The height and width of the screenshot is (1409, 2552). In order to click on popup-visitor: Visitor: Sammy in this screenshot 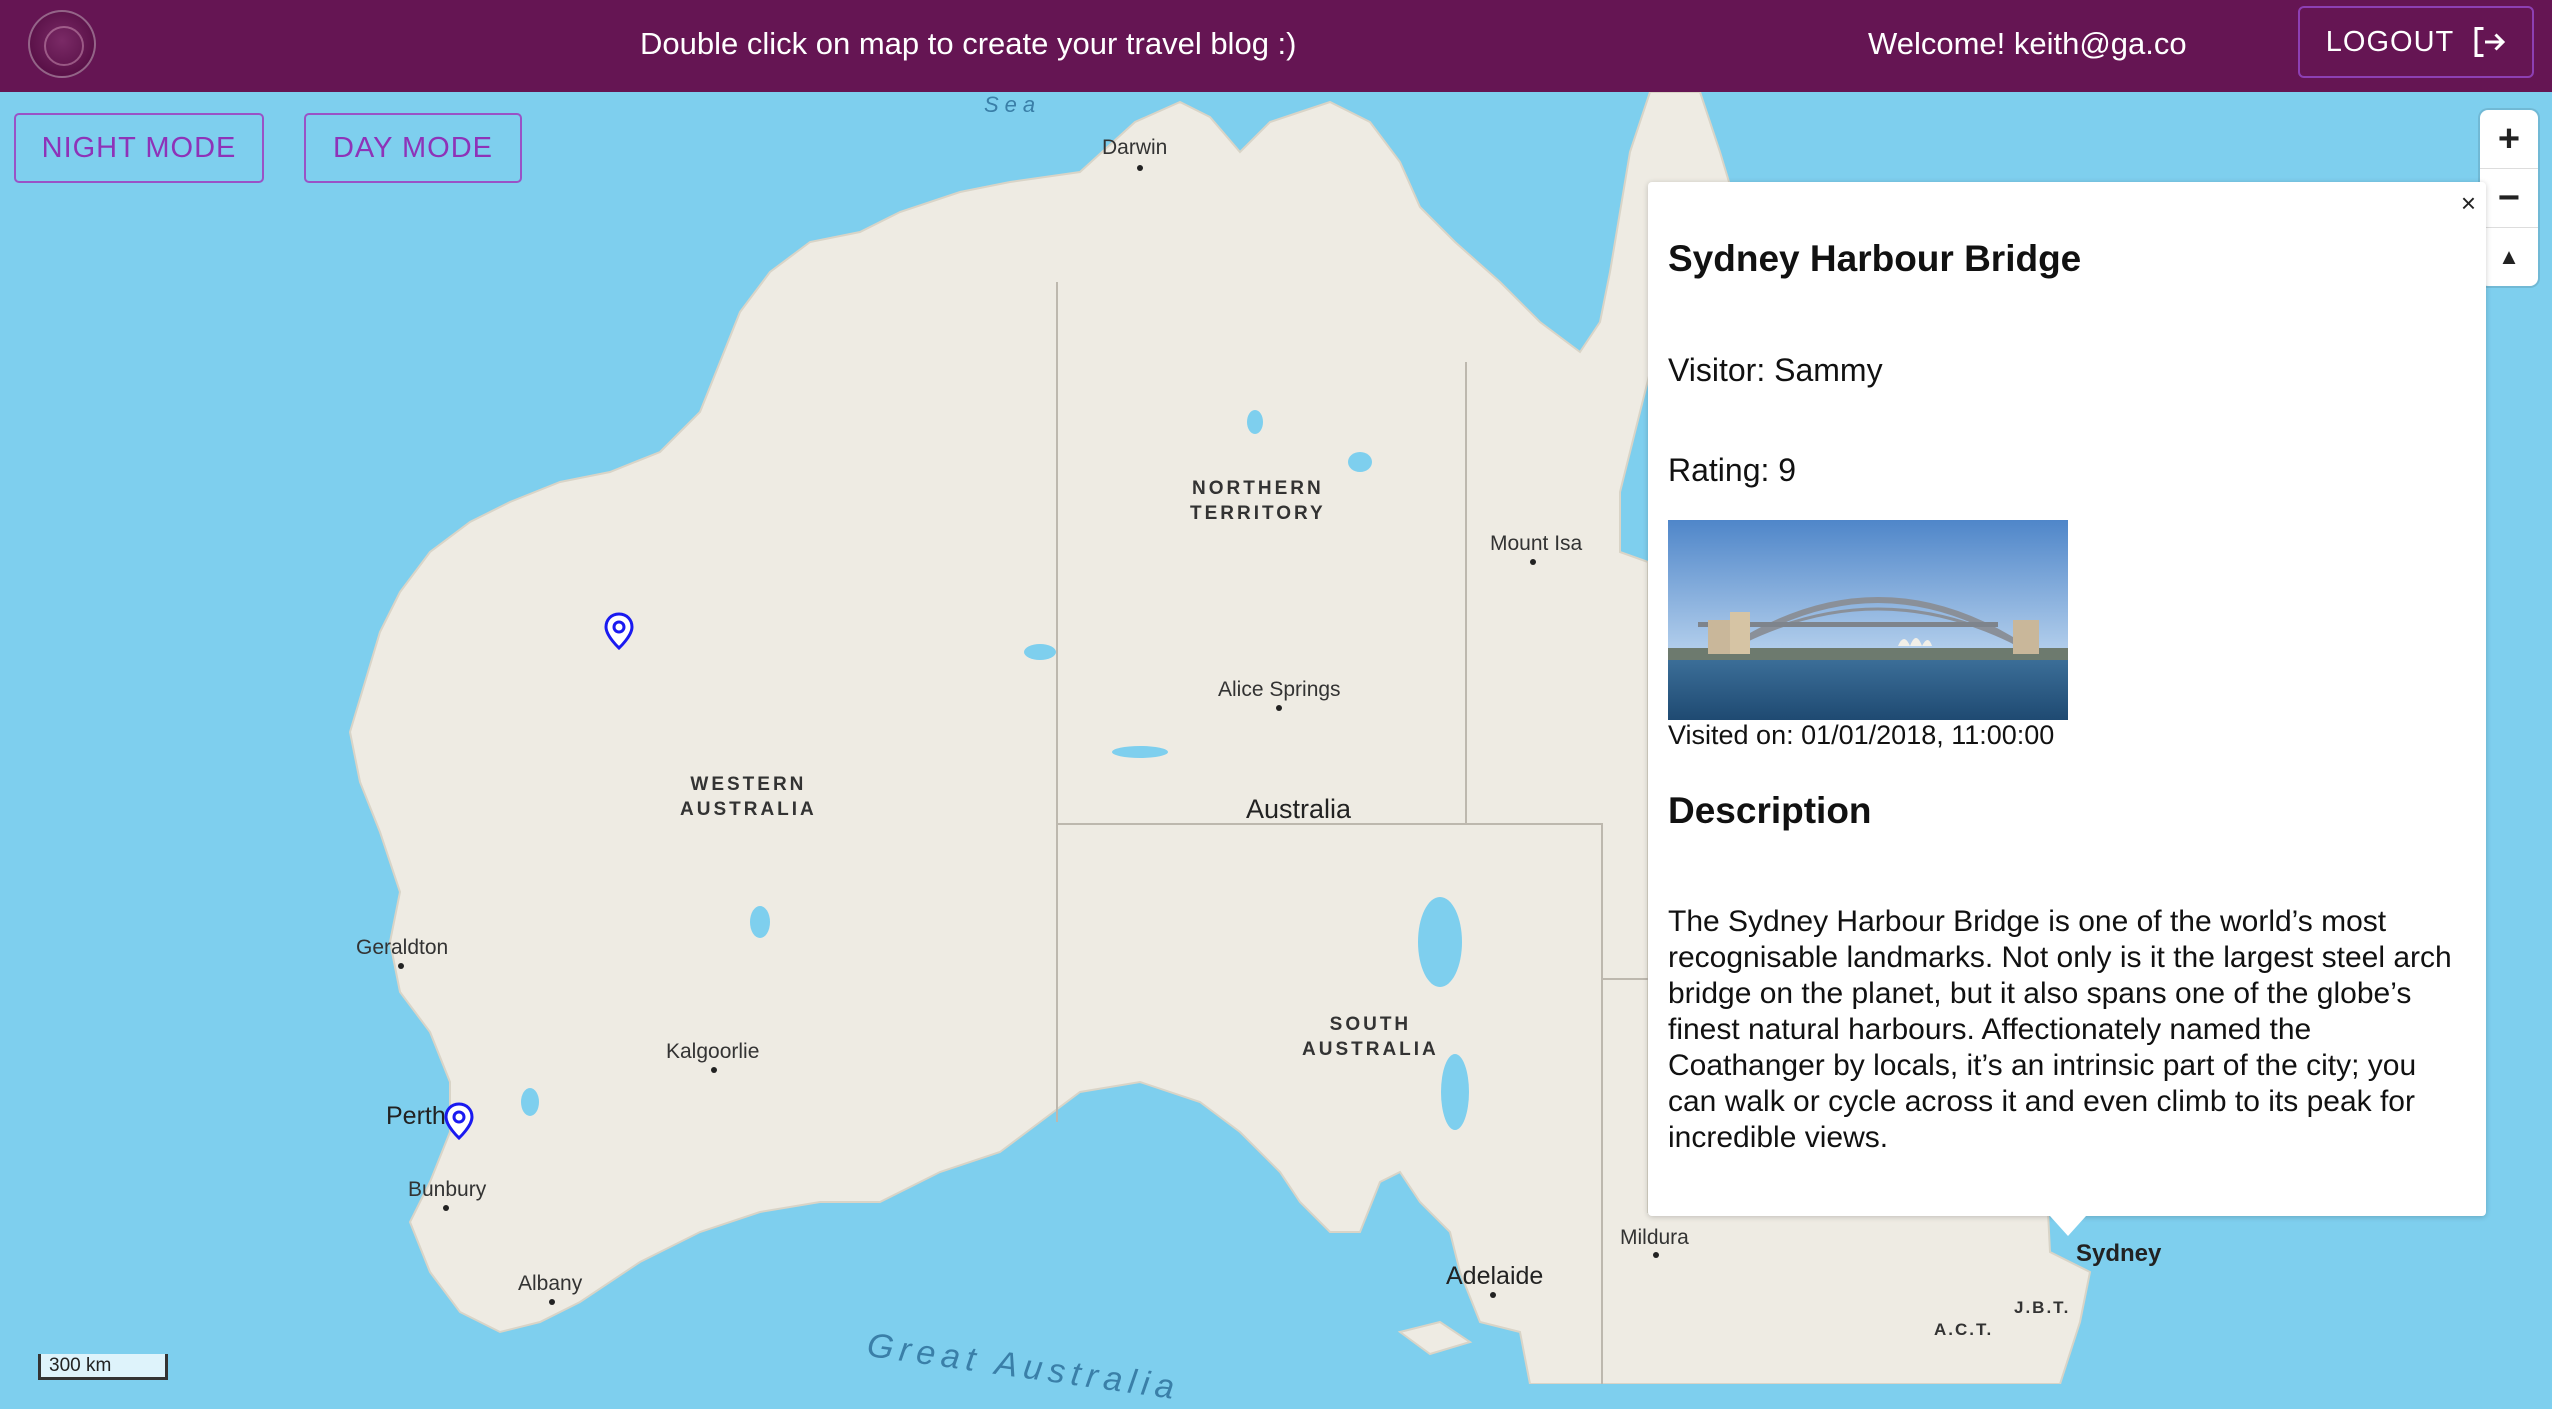, I will do `click(1775, 370)`.